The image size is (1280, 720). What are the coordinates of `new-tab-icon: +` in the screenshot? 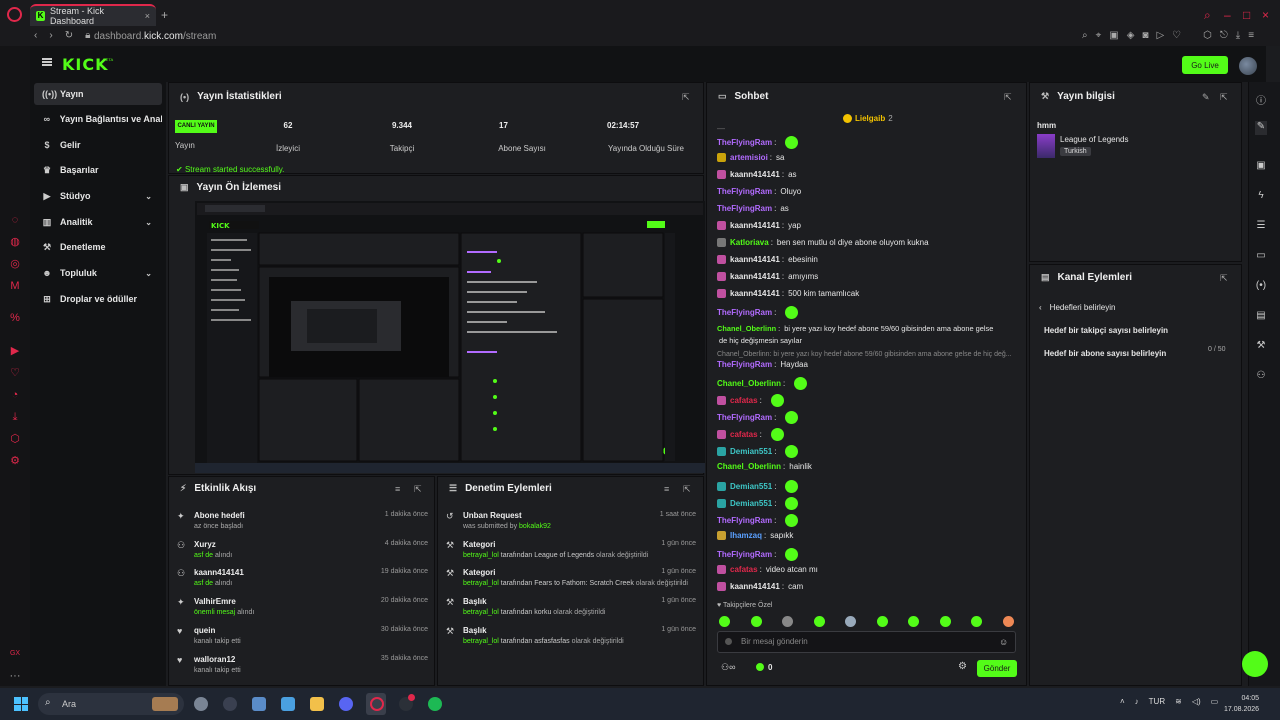 It's located at (164, 15).